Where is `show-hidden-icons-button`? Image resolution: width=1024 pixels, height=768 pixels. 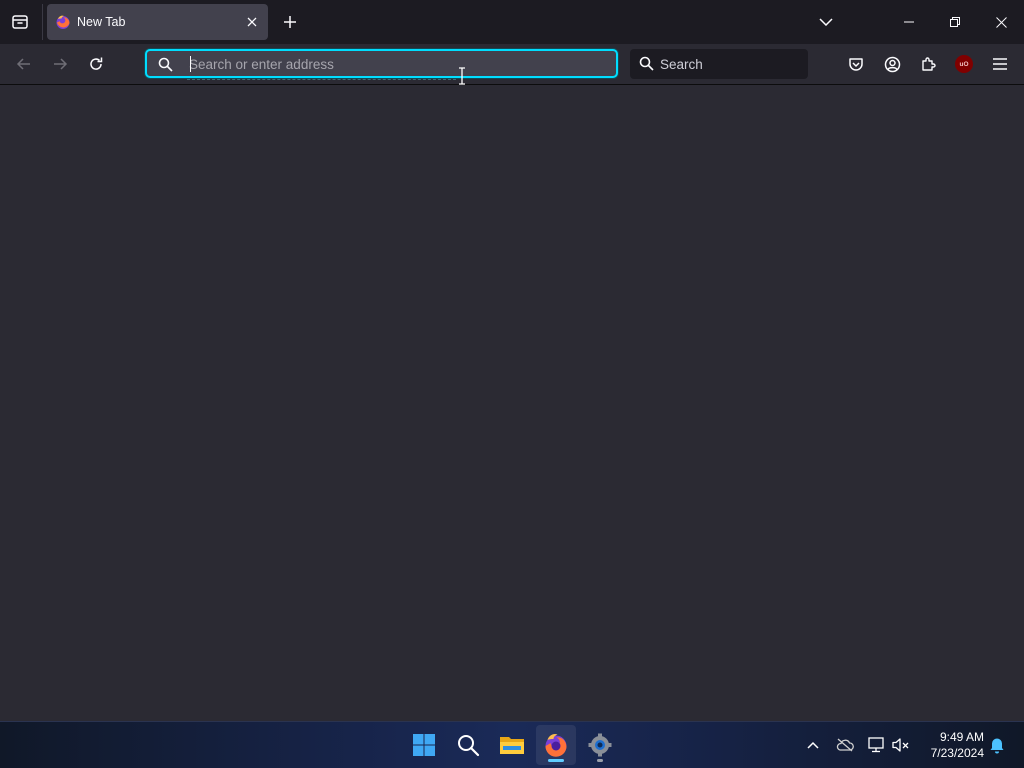
show-hidden-icons-button is located at coordinates (813, 745).